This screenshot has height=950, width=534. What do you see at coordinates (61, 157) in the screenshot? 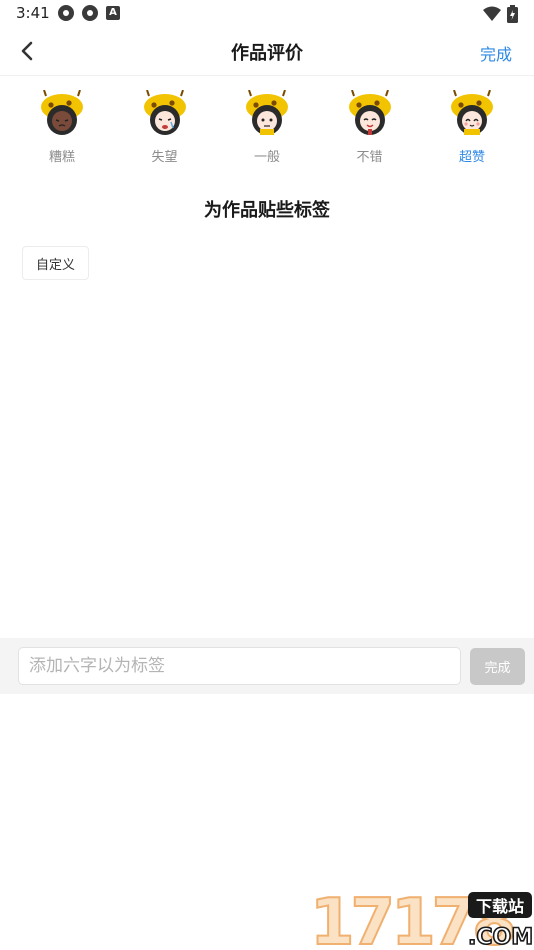
I see `rating-label: 糟糕` at bounding box center [61, 157].